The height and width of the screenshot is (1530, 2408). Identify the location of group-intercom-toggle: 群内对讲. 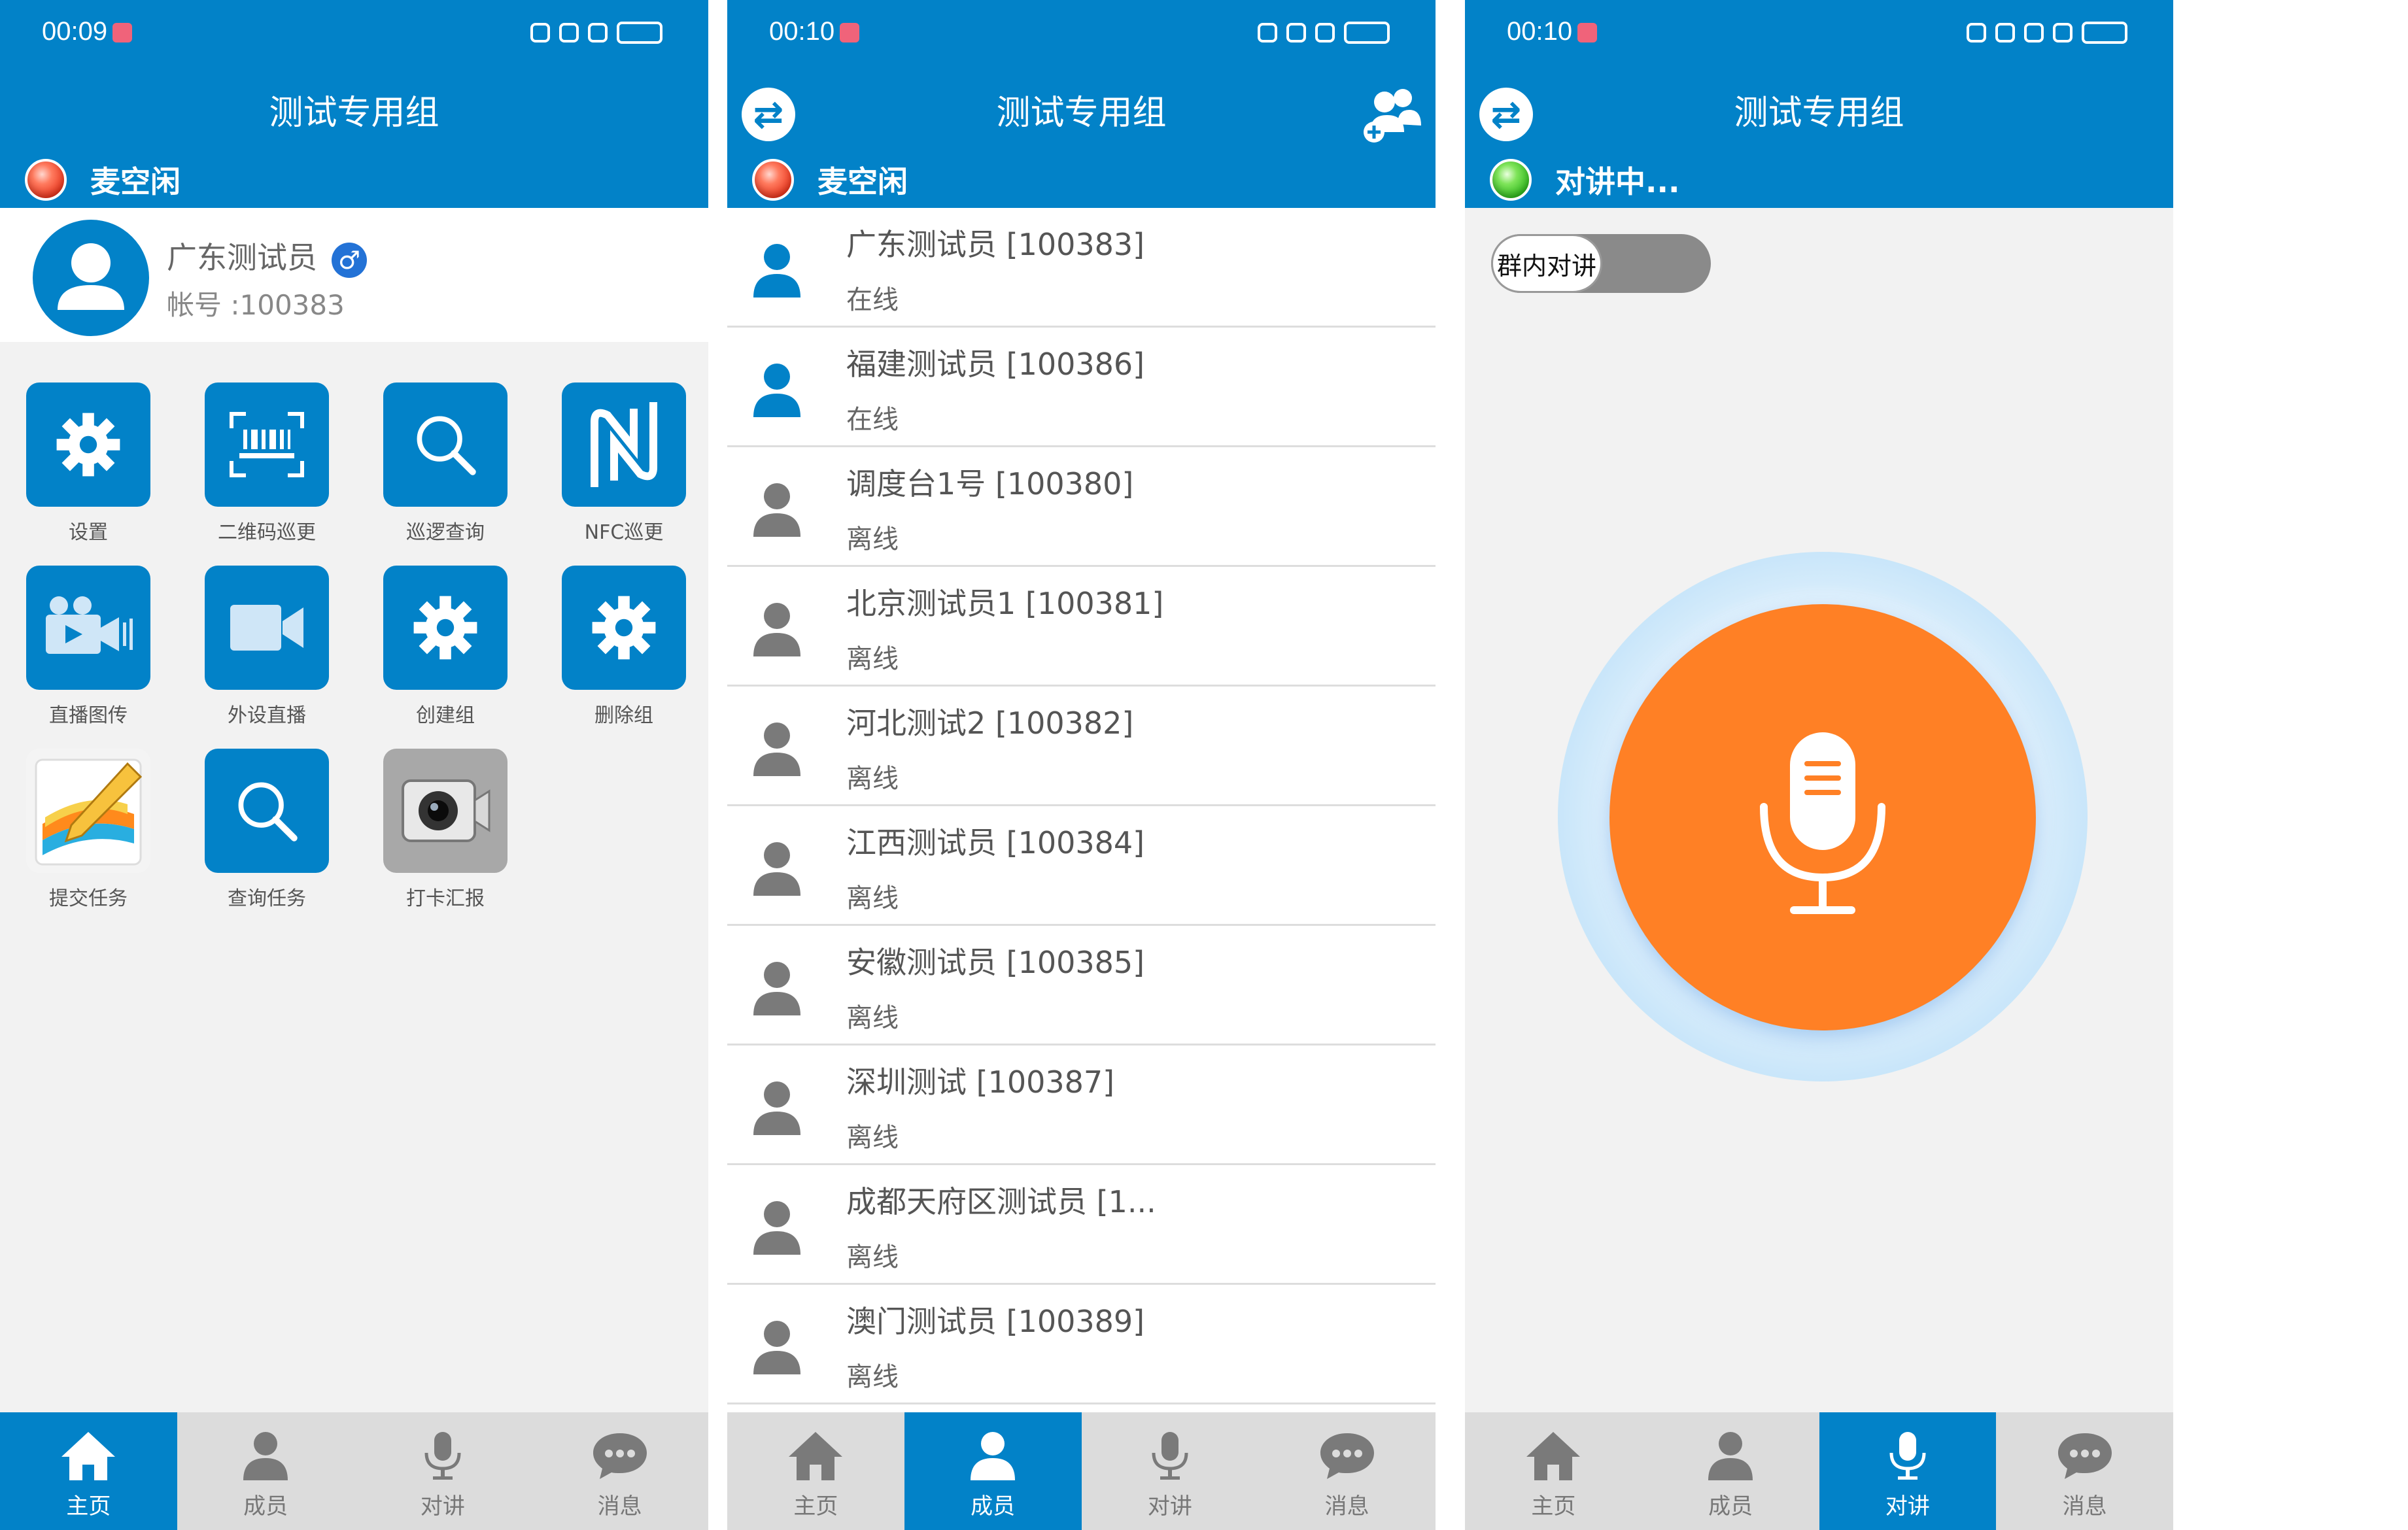
(1601, 263).